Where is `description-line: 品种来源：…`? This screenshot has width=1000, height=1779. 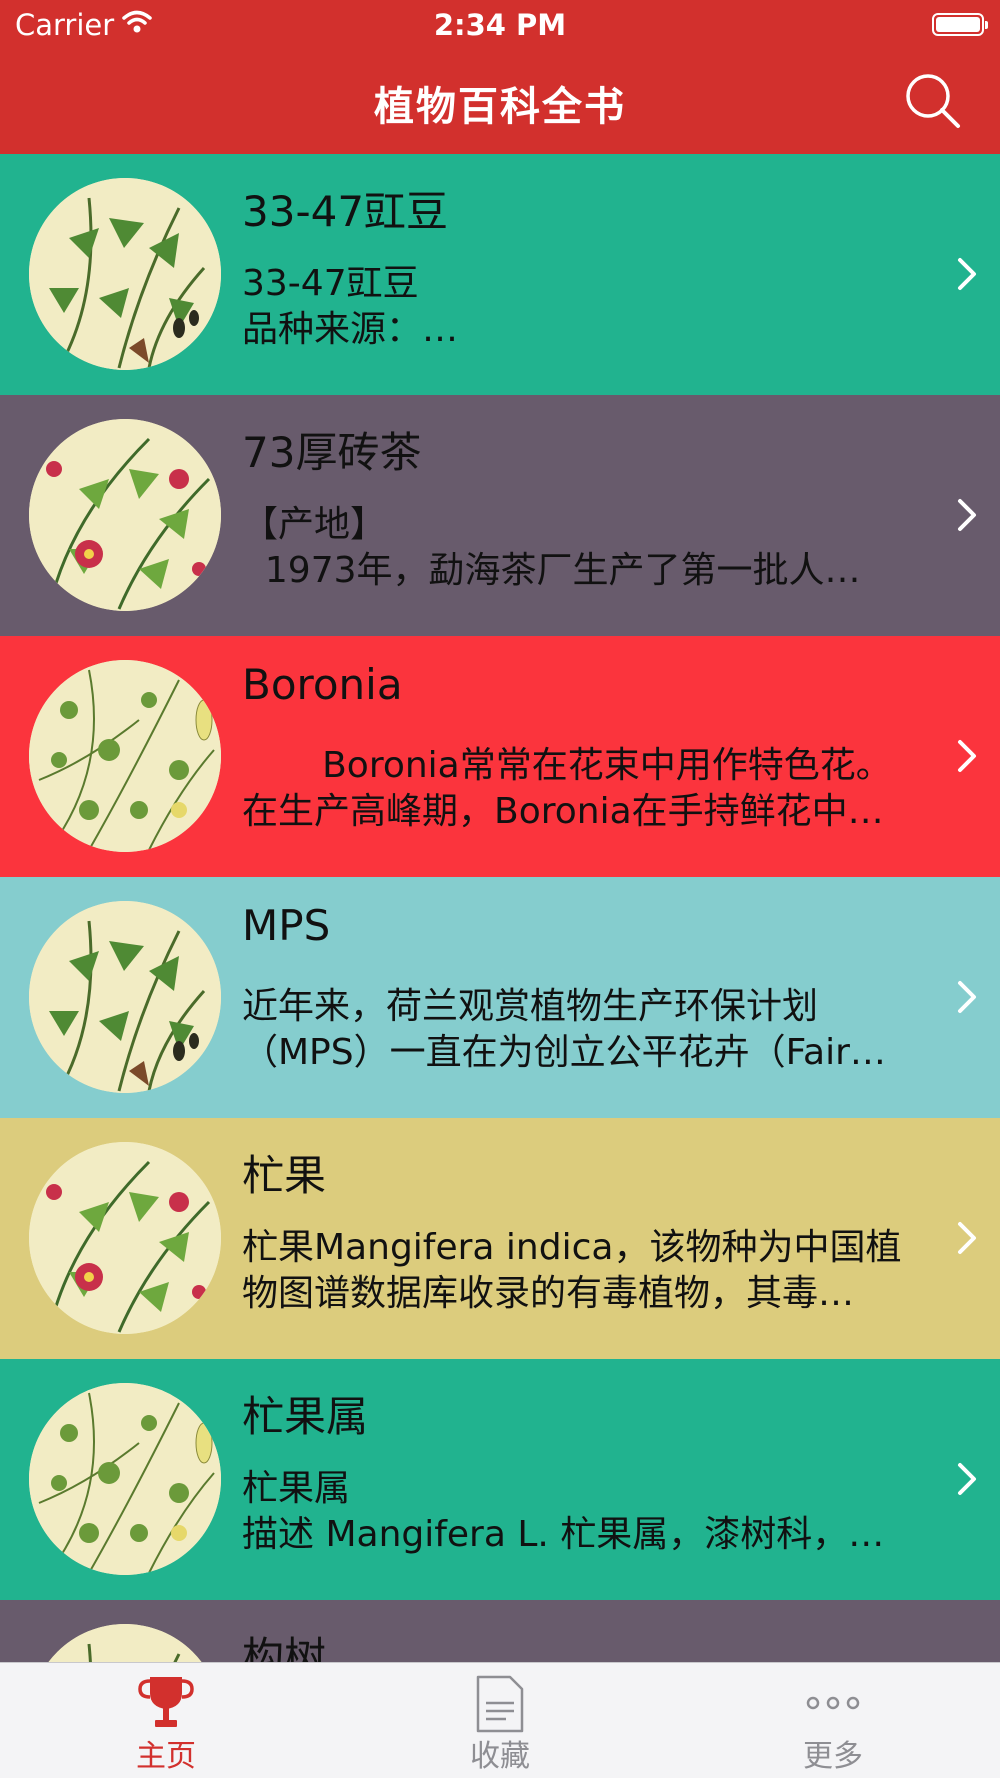
description-line: 品种来源：… is located at coordinates (350, 329).